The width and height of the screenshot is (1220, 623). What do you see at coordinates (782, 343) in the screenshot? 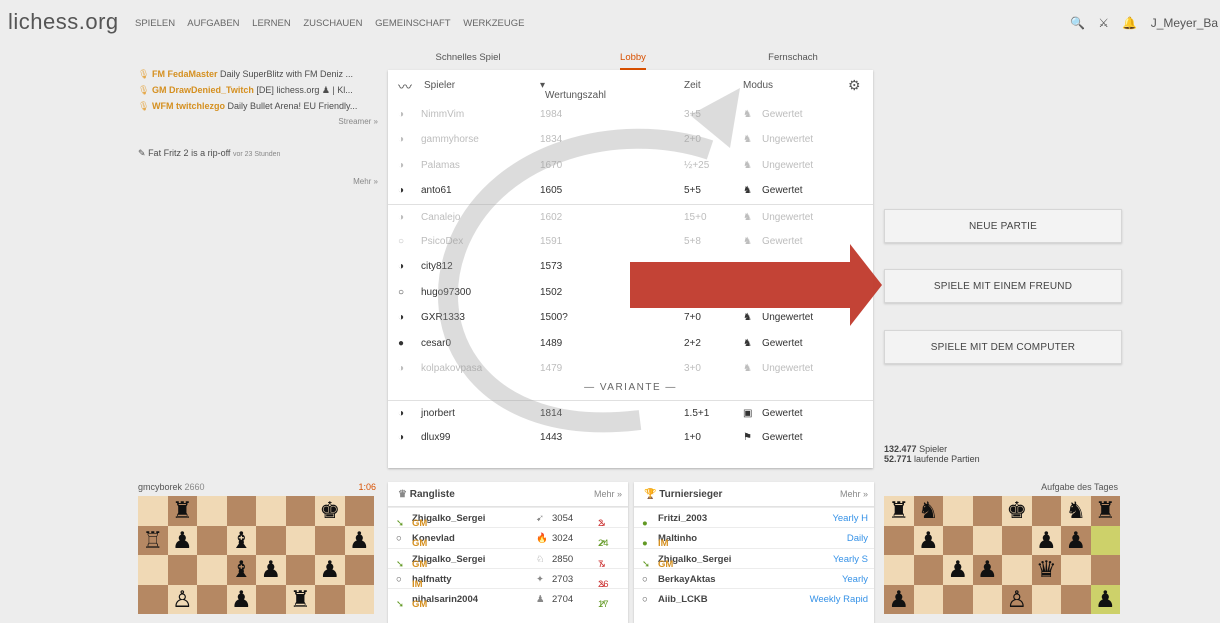
I see `row-mode: Gewertet` at bounding box center [782, 343].